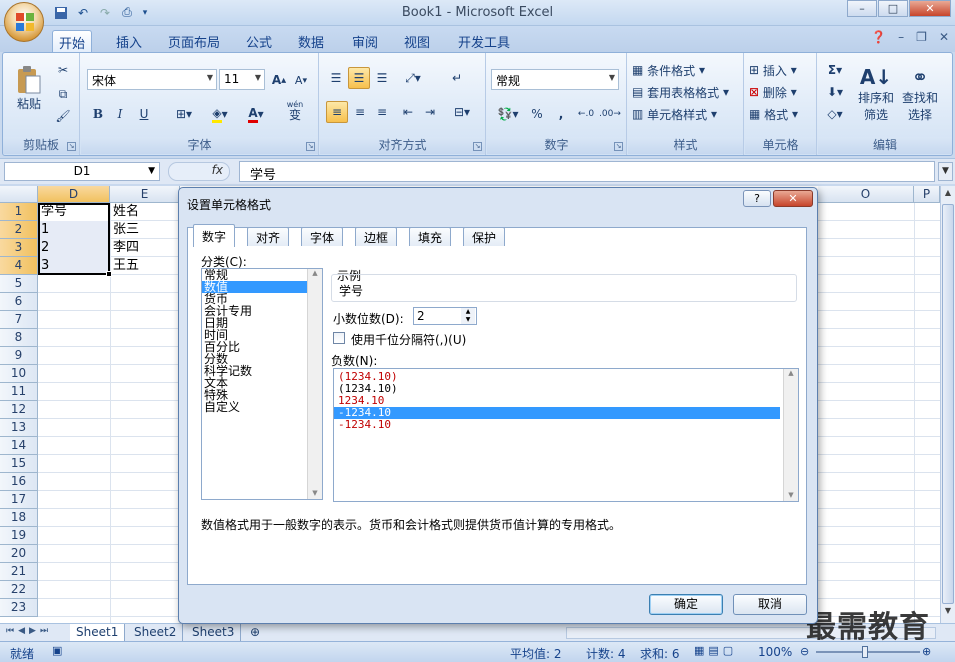  I want to click on row-header: 19, so click(19, 536).